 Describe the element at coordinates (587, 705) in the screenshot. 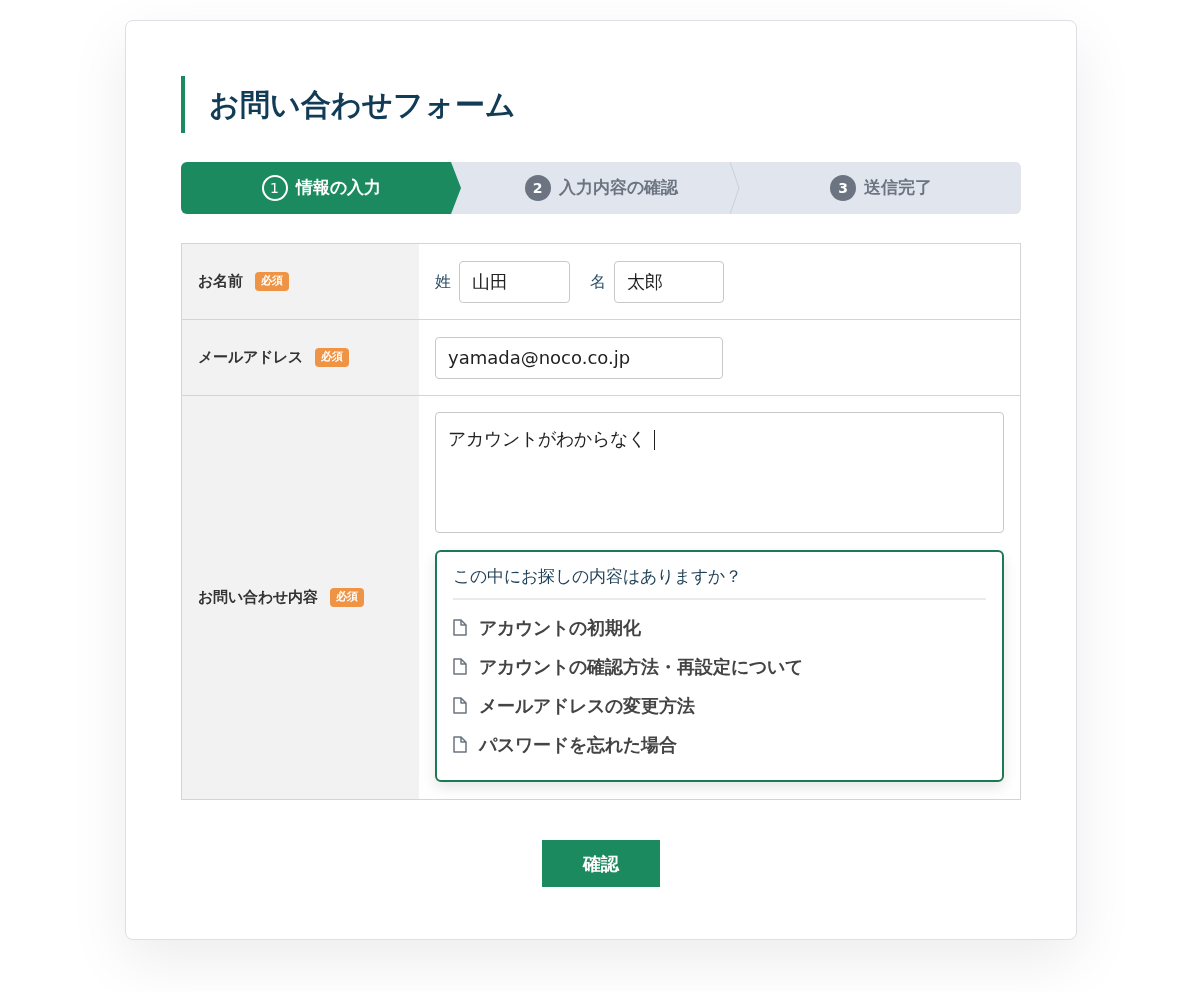

I see `suggestion-link: メールアドレスの変更方法` at that location.